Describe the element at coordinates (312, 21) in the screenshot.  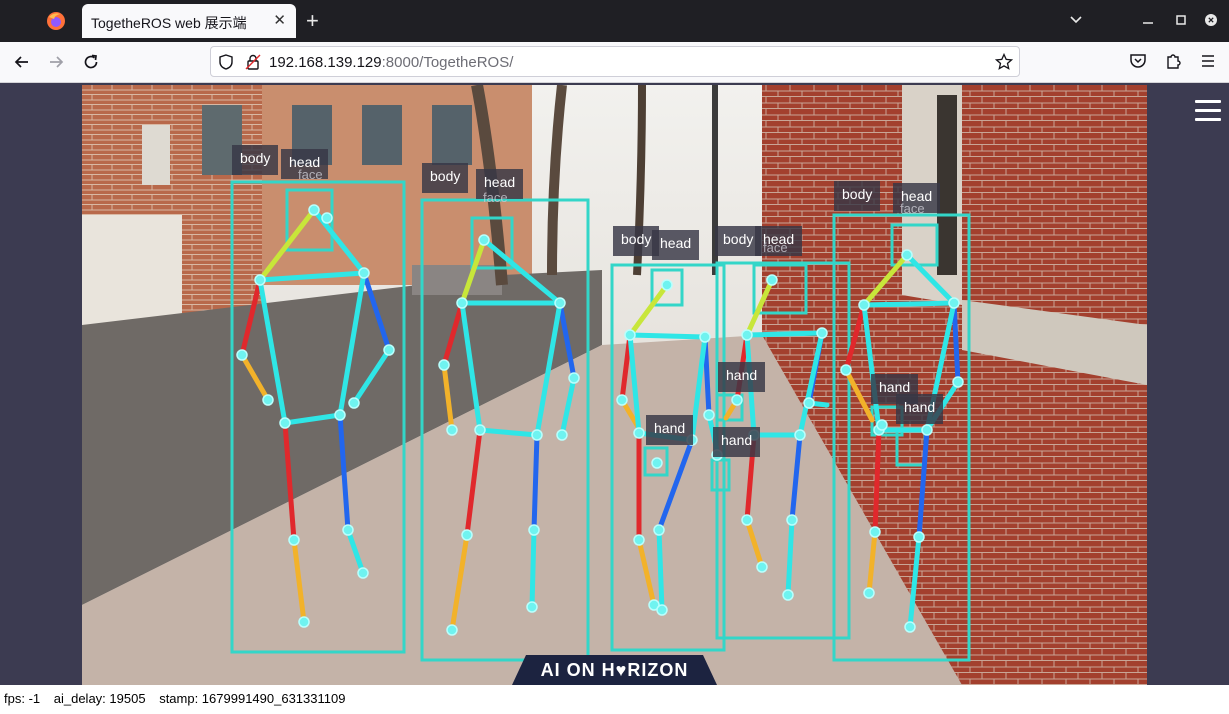
I see `new-tab-button: +` at that location.